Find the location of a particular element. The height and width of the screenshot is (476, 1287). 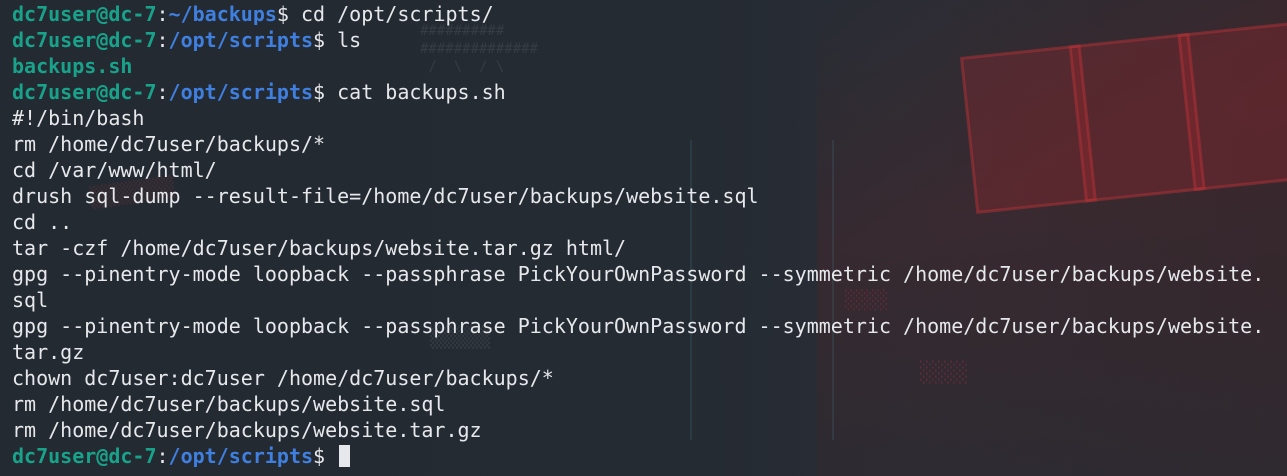

command-text: ls is located at coordinates (349, 40).